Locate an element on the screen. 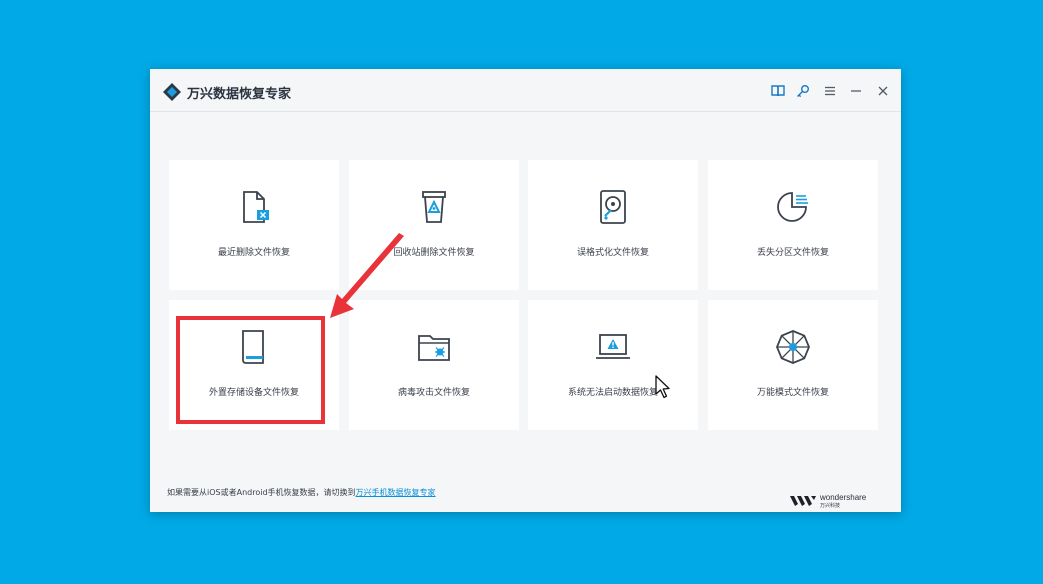  switch-app-link: 万兴手机数据恢复专家 is located at coordinates (396, 492).